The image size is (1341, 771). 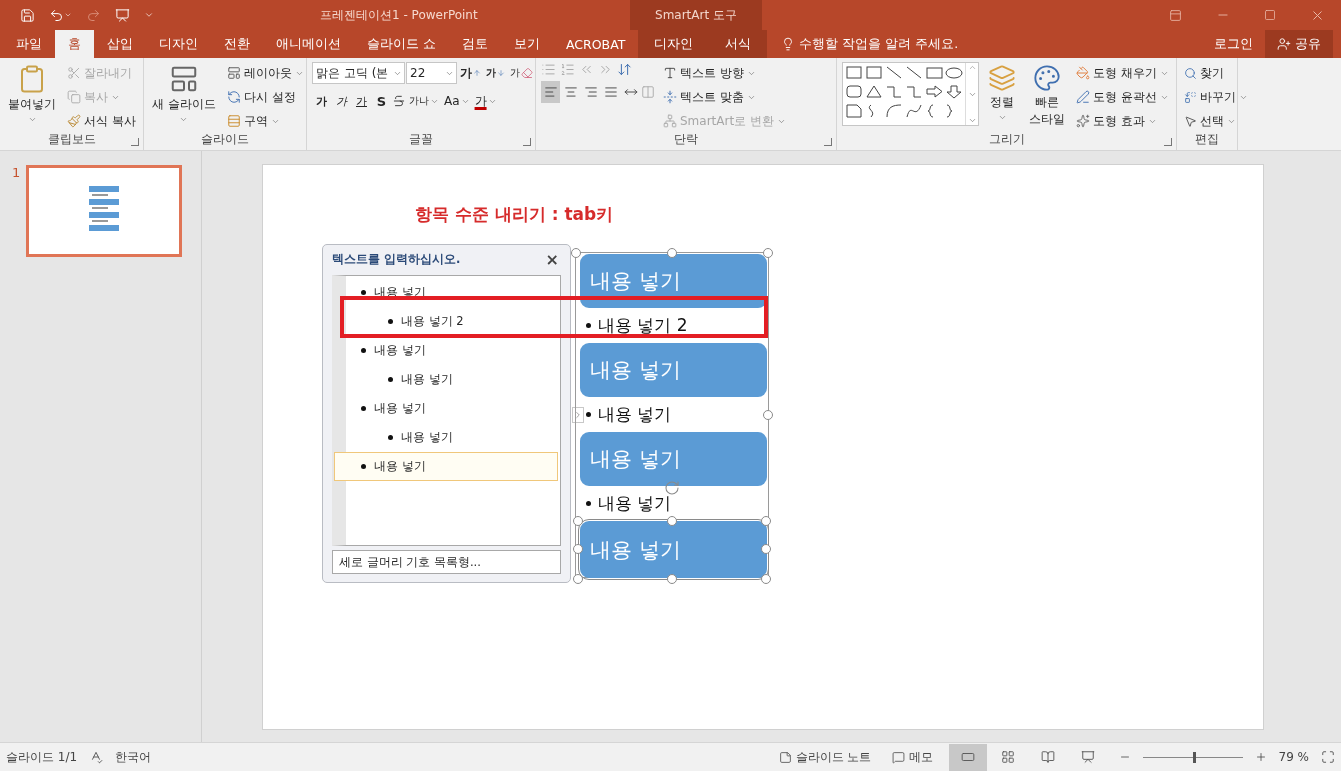 What do you see at coordinates (1175, 15) in the screenshot?
I see `ribbon-display-button` at bounding box center [1175, 15].